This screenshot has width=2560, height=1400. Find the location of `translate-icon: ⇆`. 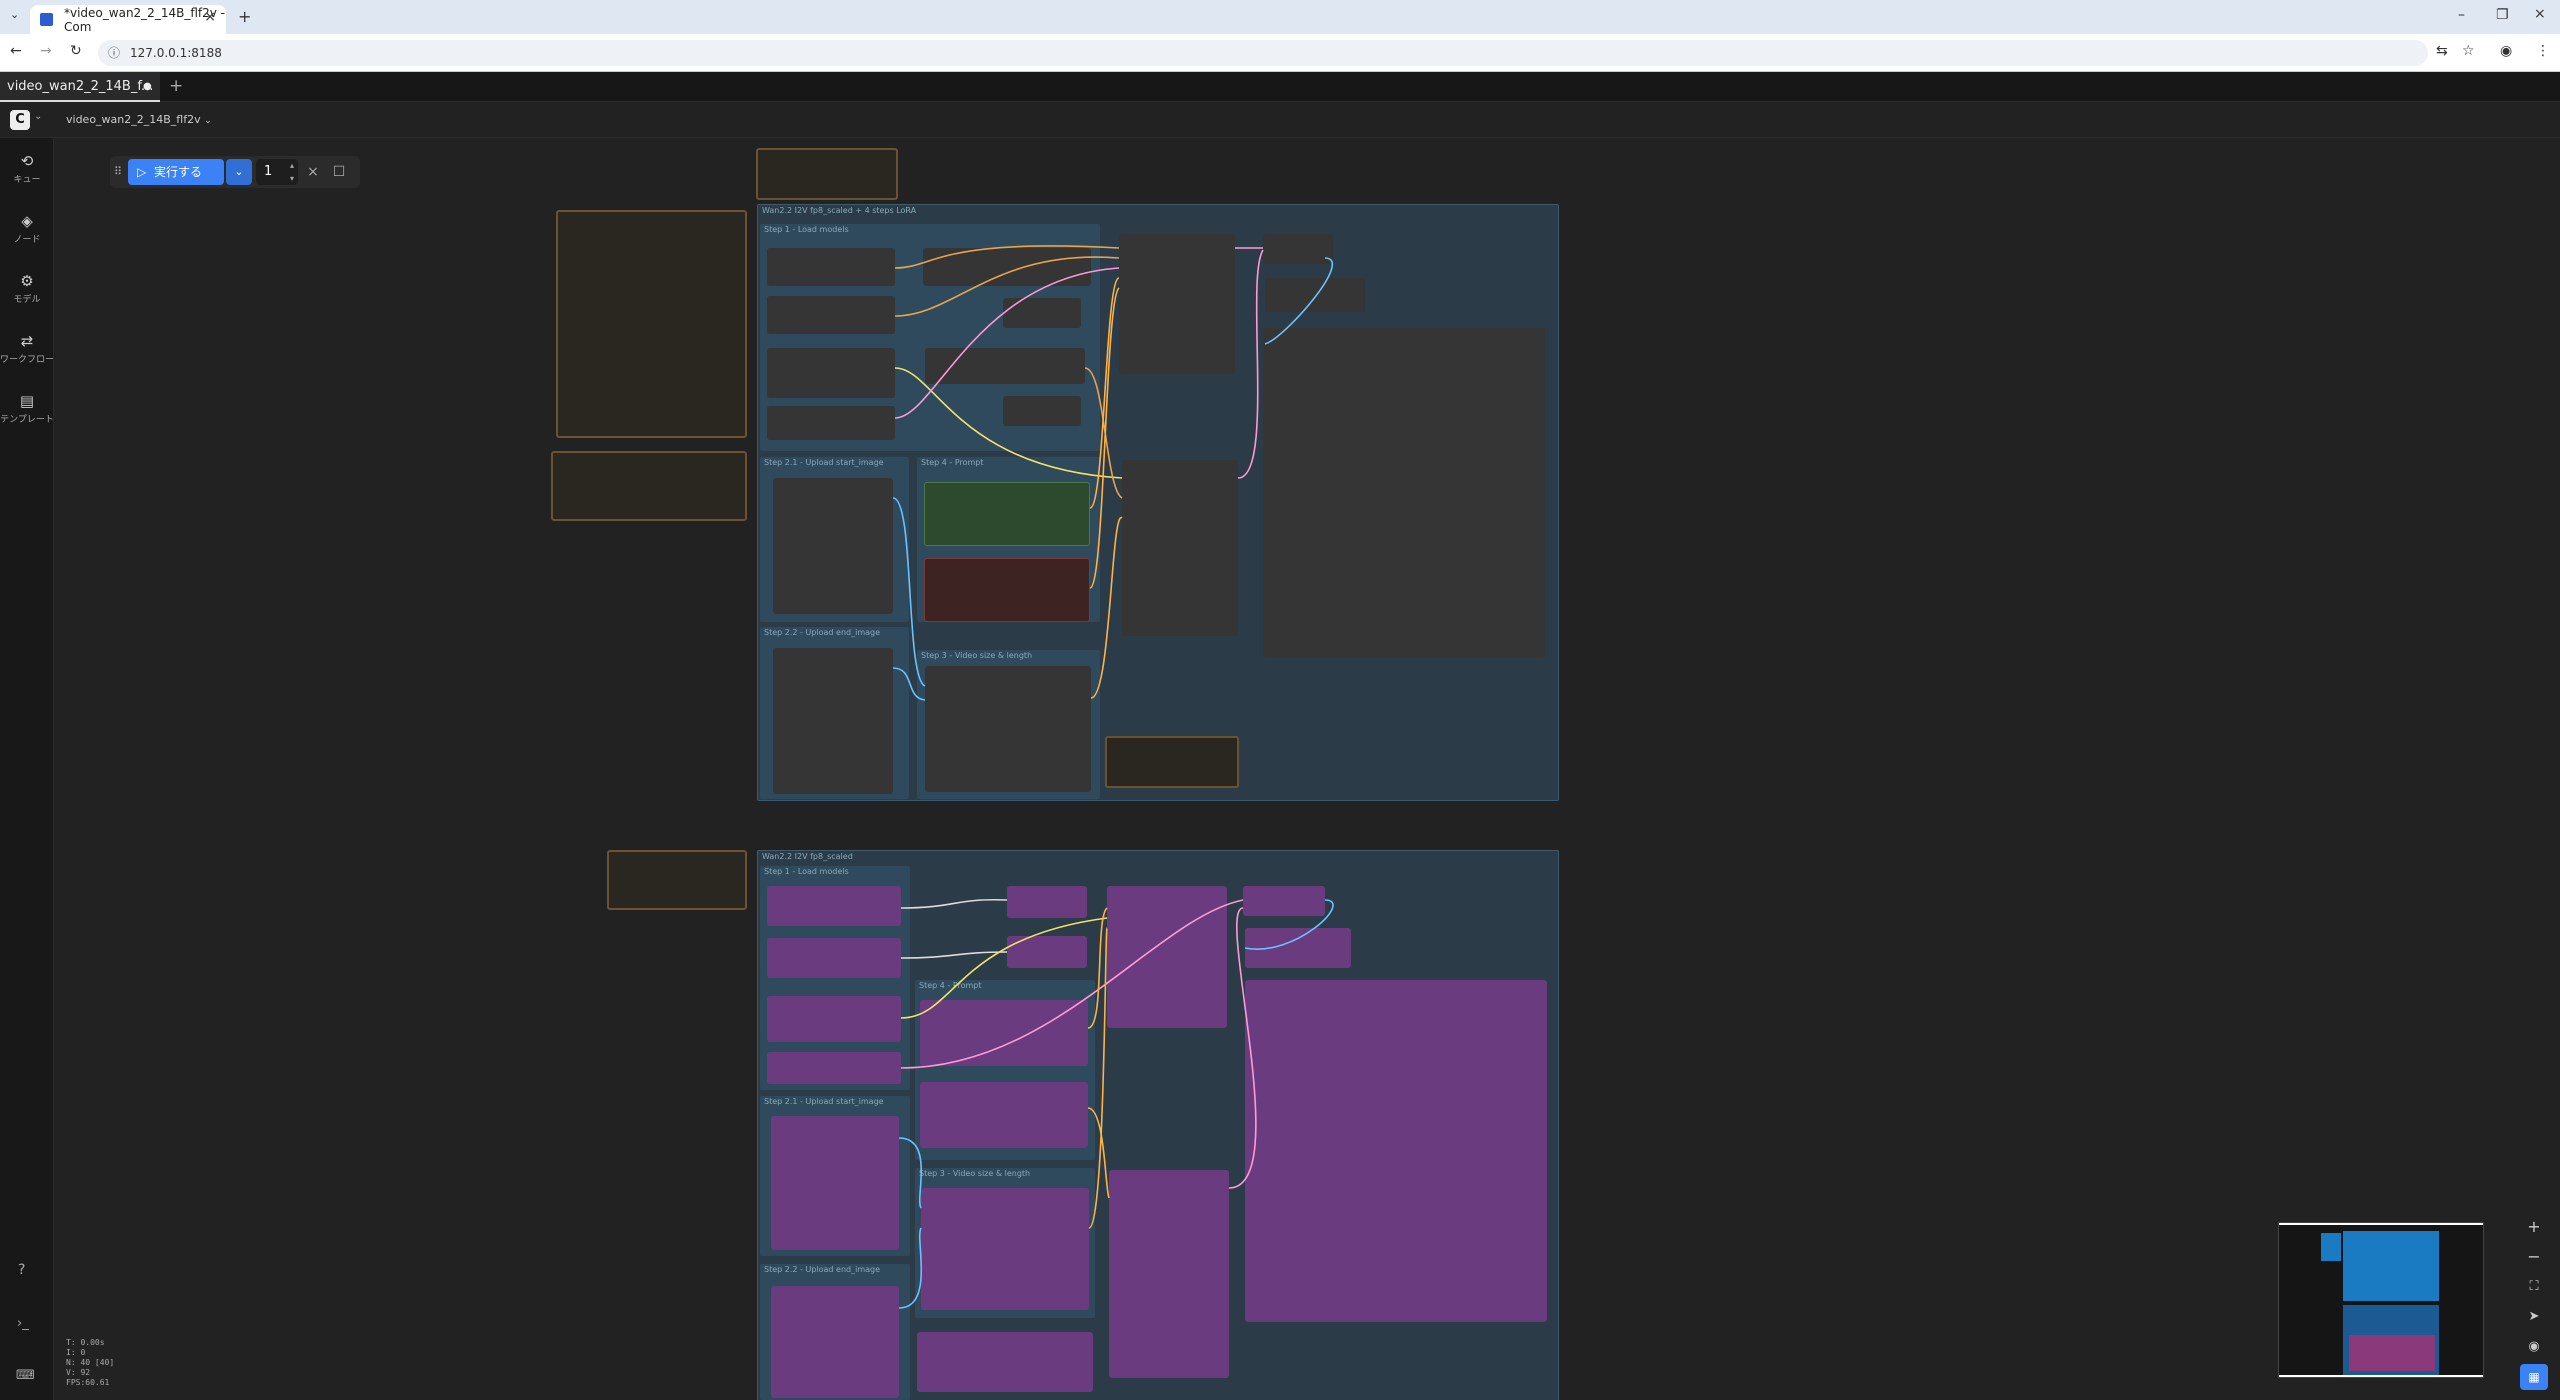

translate-icon: ⇆ is located at coordinates (2442, 51).